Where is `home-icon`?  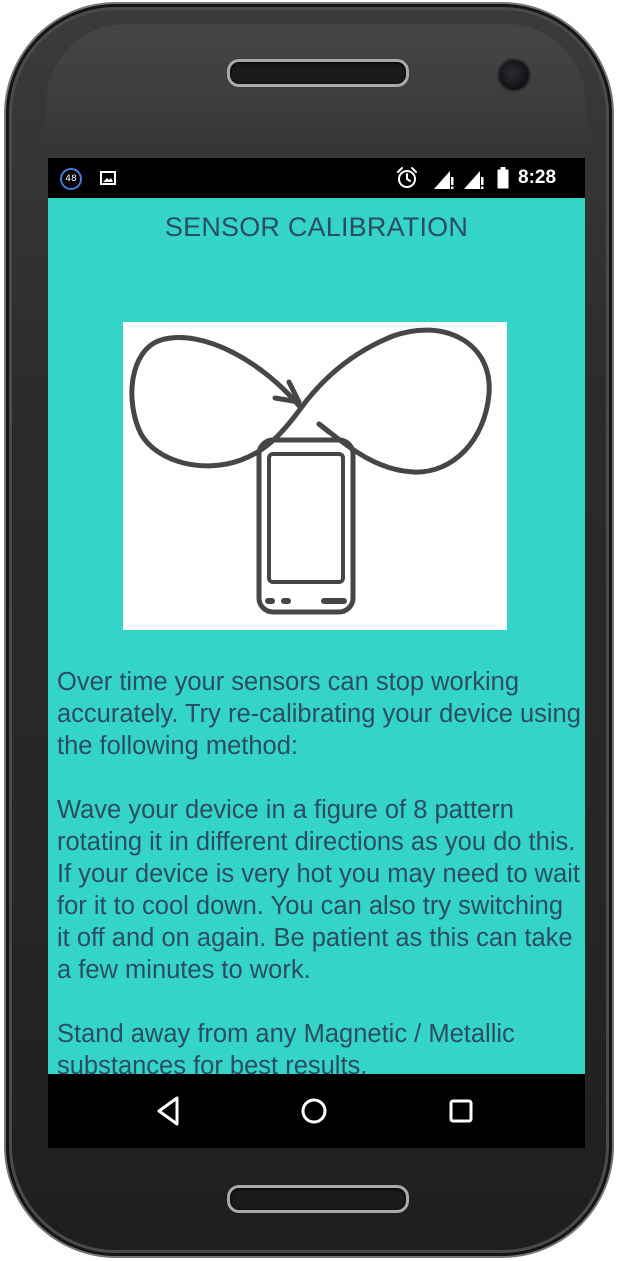 home-icon is located at coordinates (314, 1111).